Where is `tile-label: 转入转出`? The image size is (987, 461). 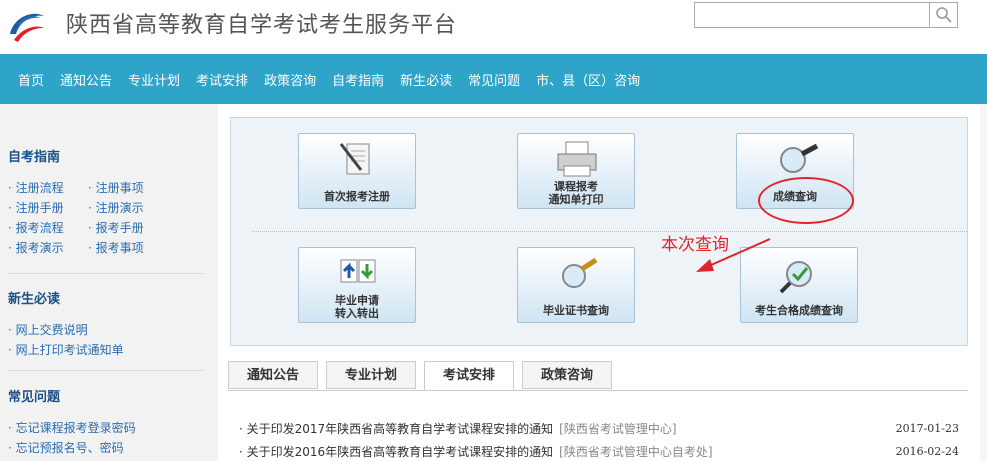
tile-label: 转入转出 is located at coordinates (357, 313).